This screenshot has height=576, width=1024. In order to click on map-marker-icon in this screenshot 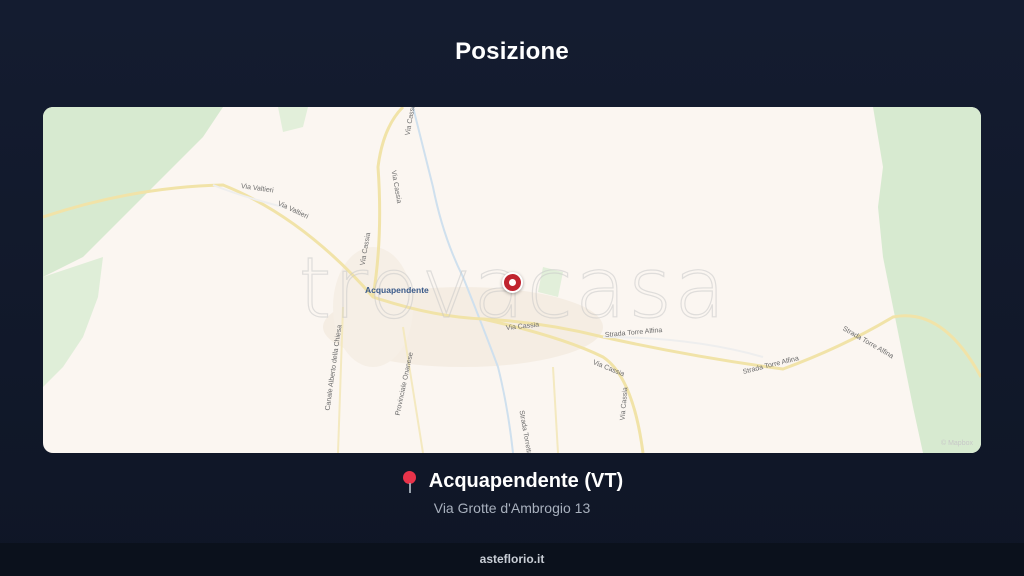, I will do `click(512, 282)`.